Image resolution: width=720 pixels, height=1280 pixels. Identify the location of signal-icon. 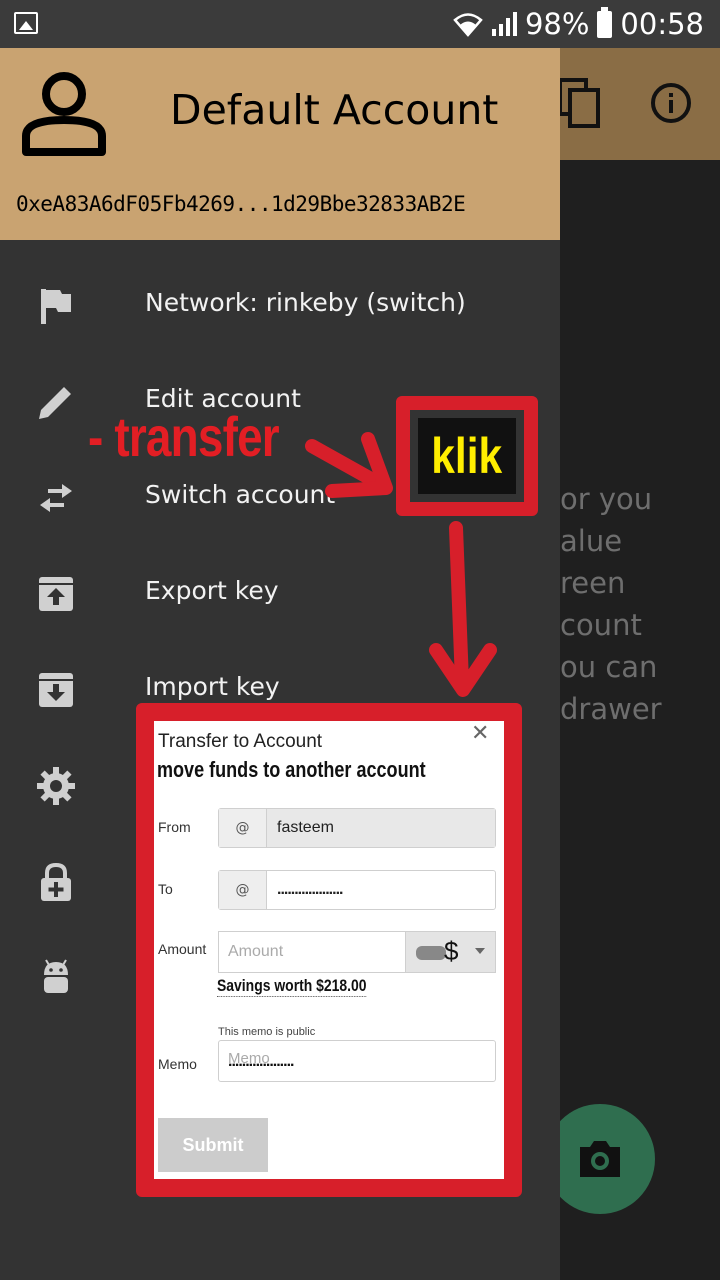
(504, 24).